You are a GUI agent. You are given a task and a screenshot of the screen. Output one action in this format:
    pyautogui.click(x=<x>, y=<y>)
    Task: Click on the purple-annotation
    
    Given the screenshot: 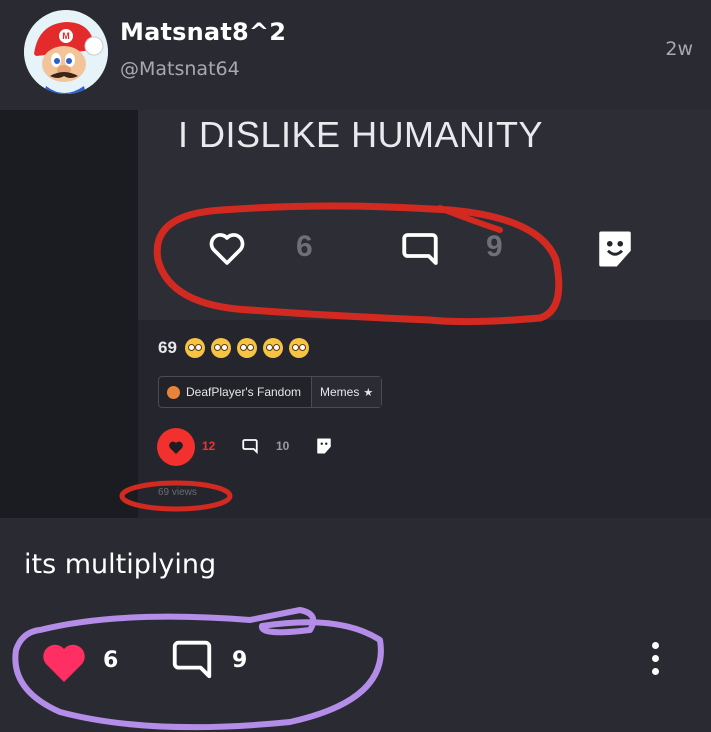 What is the action you would take?
    pyautogui.click(x=198, y=669)
    